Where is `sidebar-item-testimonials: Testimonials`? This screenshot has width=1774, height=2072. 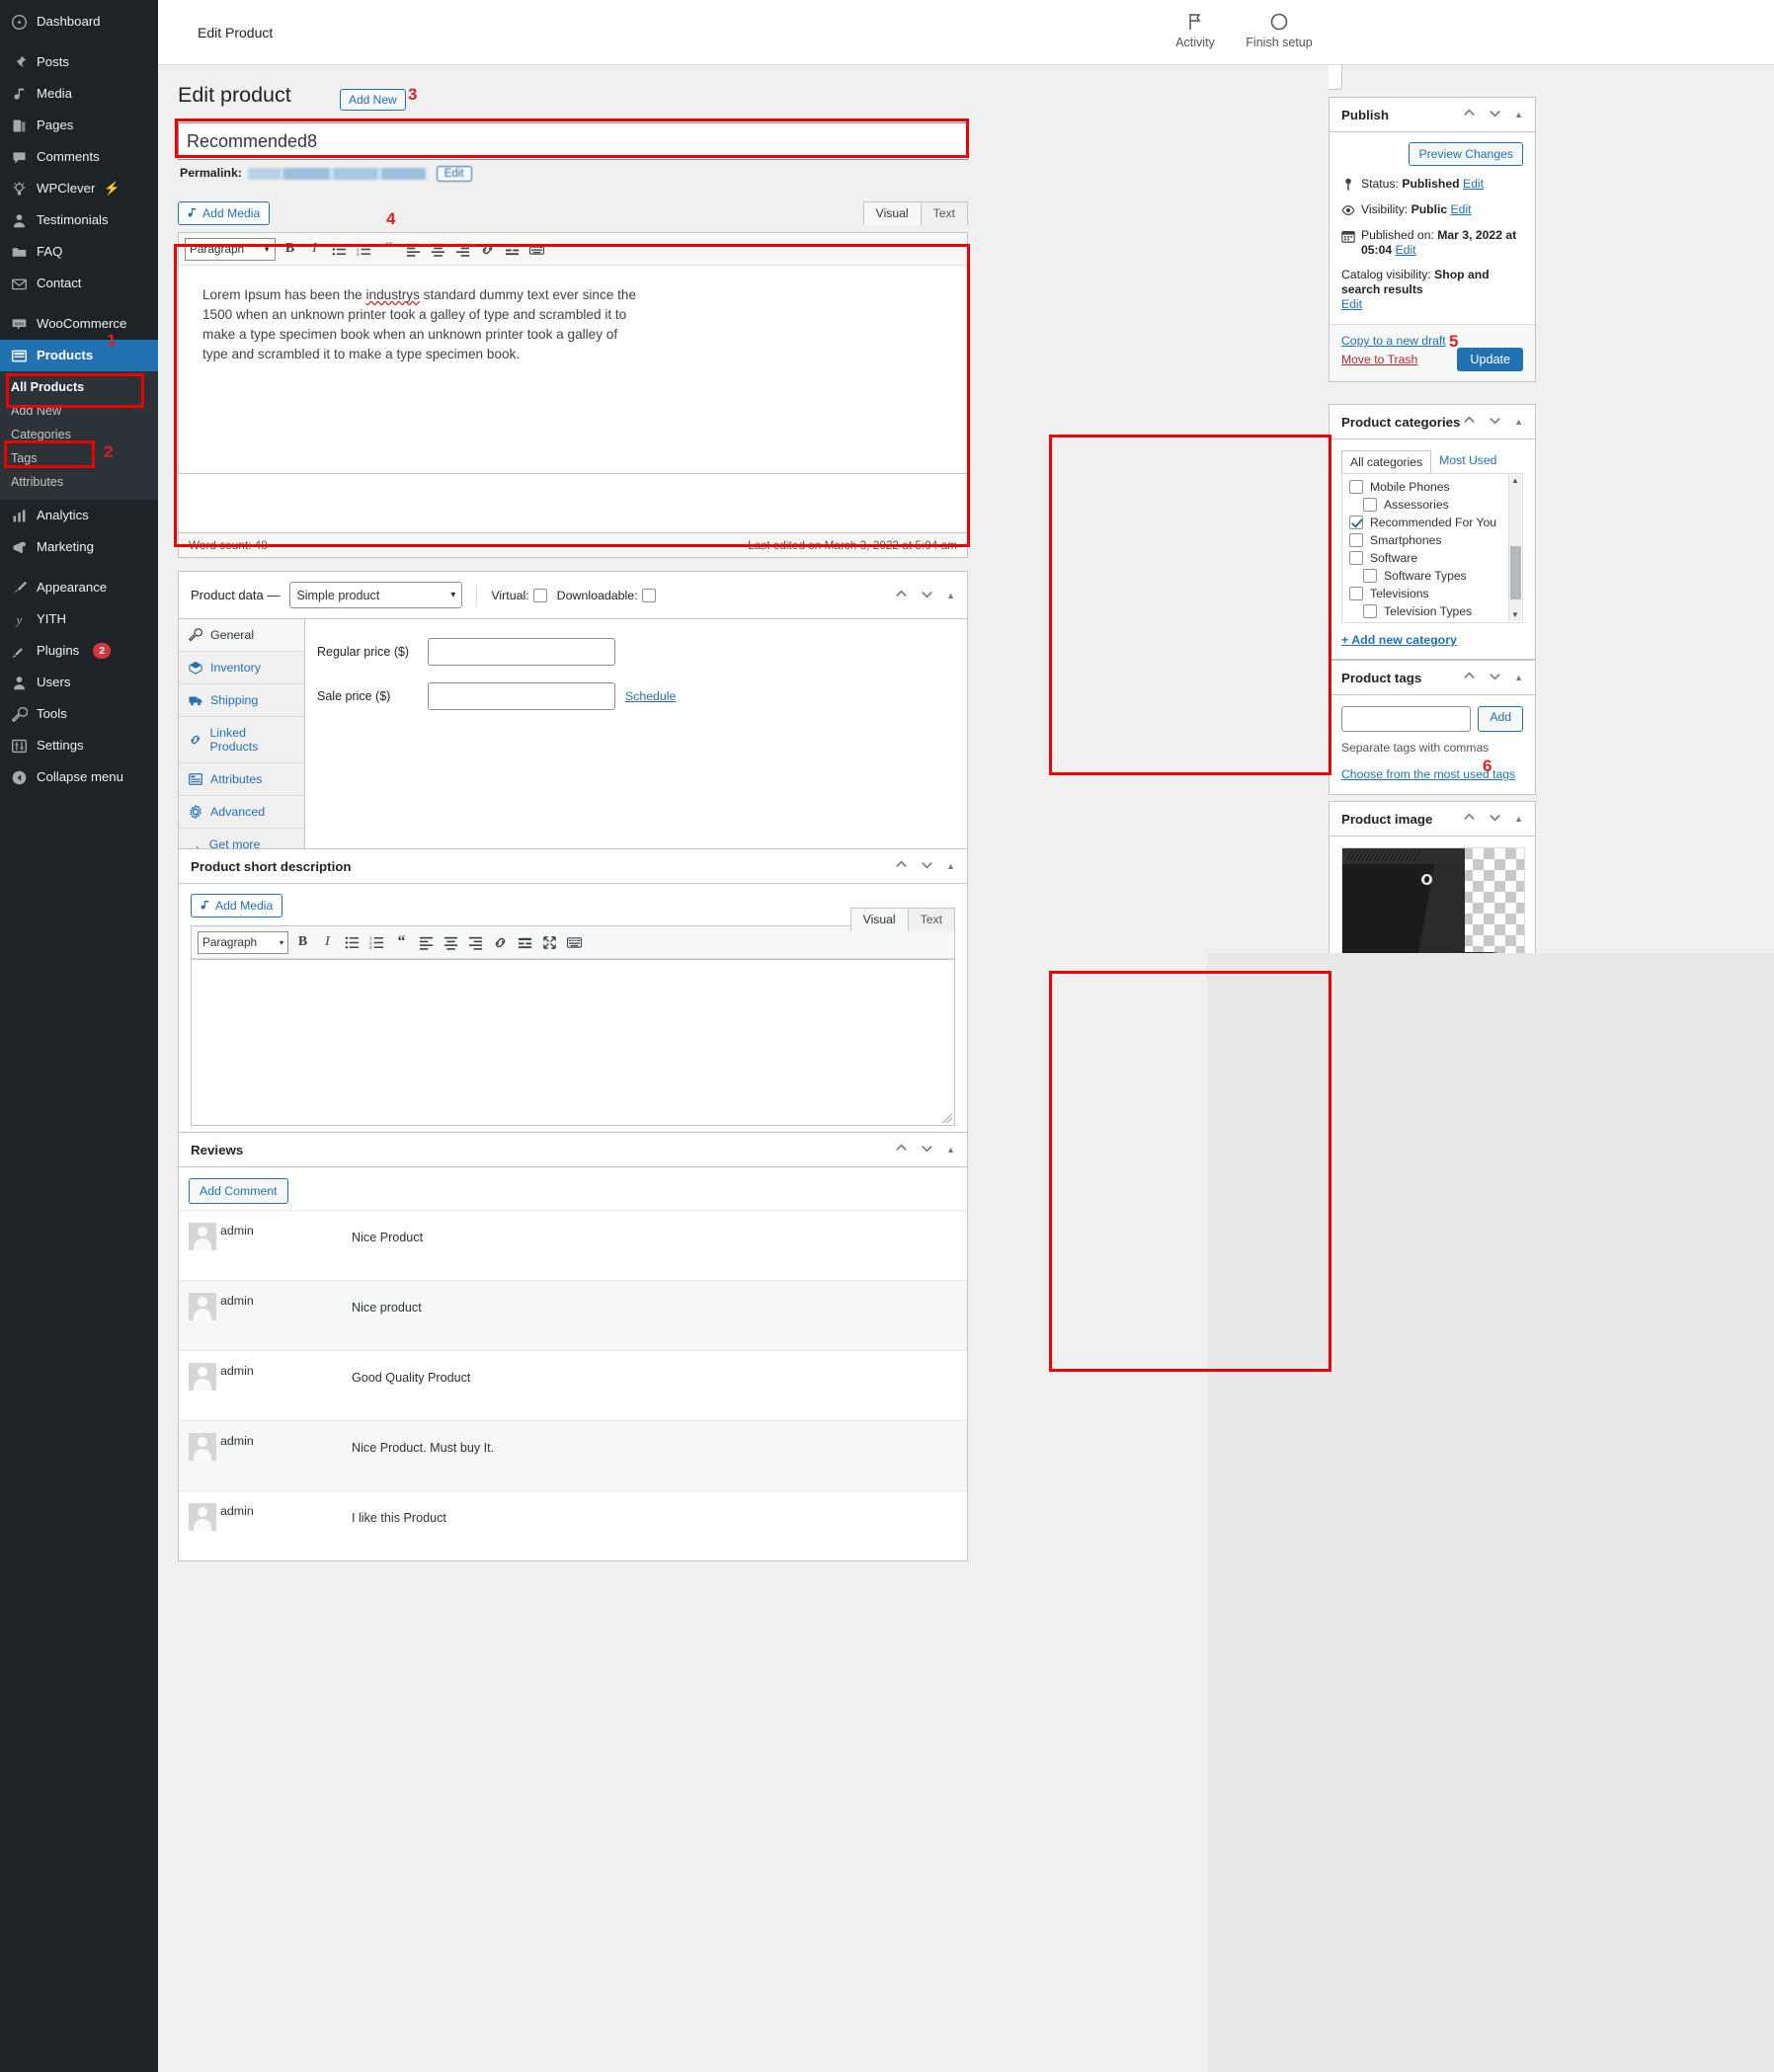 sidebar-item-testimonials: Testimonials is located at coordinates (79, 220).